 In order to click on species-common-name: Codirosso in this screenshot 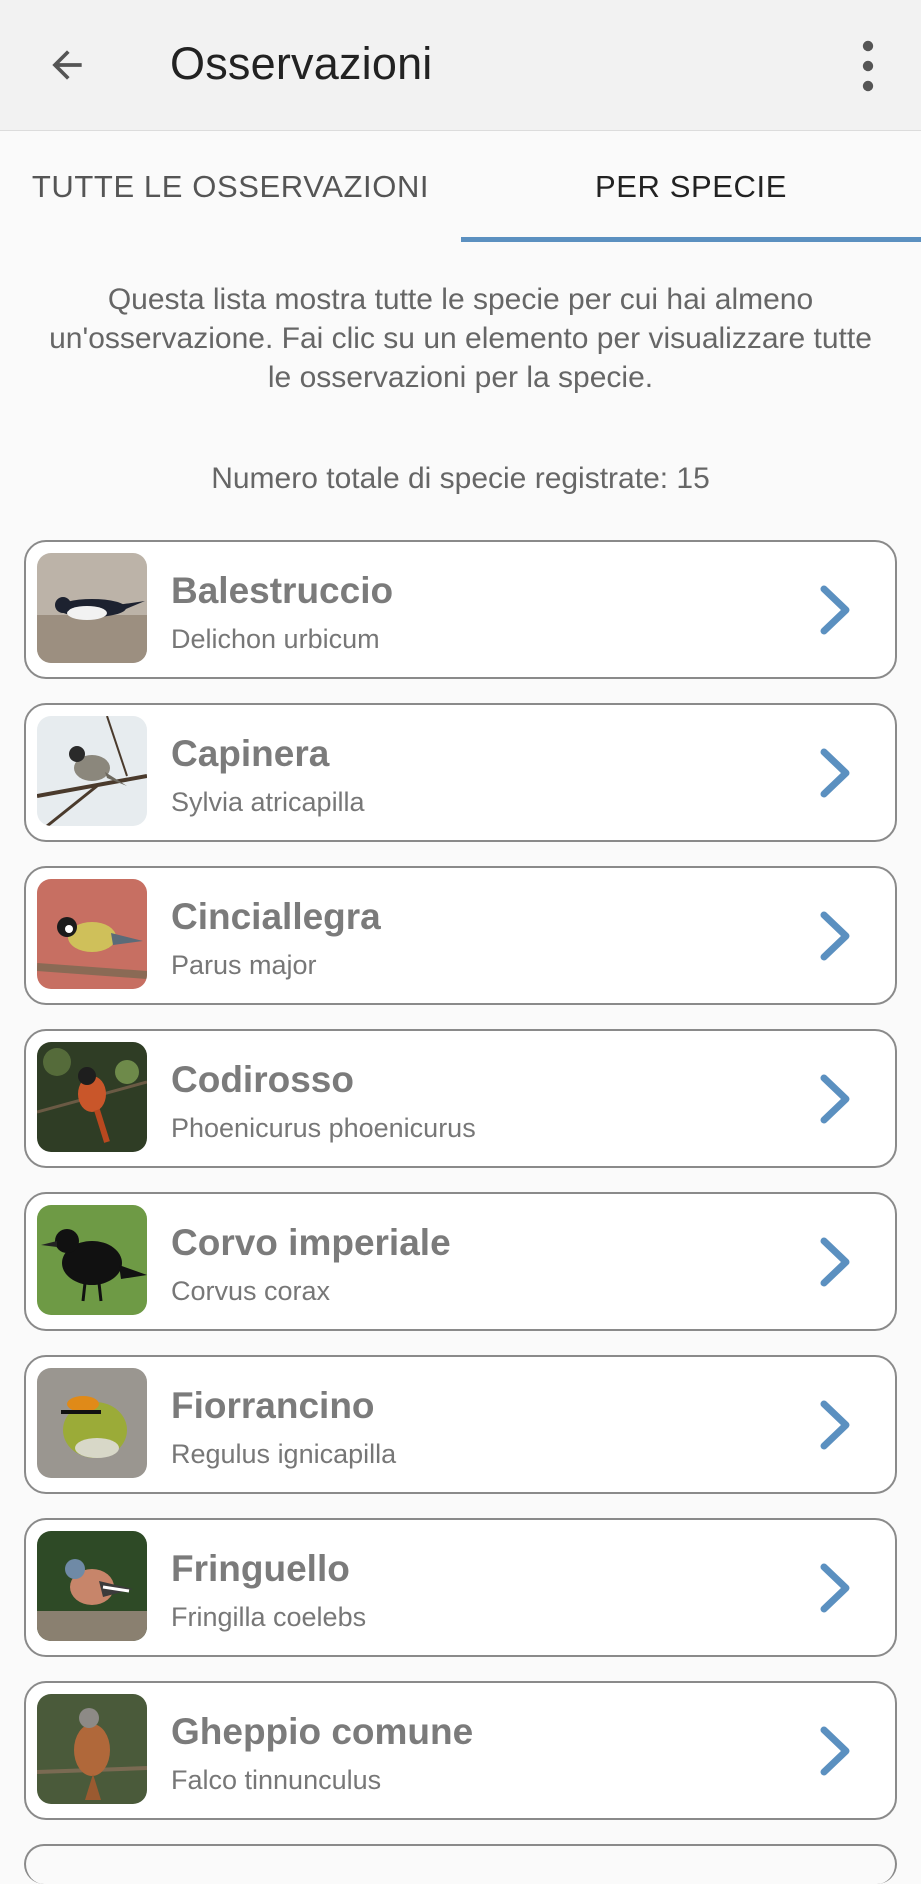, I will do `click(262, 1079)`.